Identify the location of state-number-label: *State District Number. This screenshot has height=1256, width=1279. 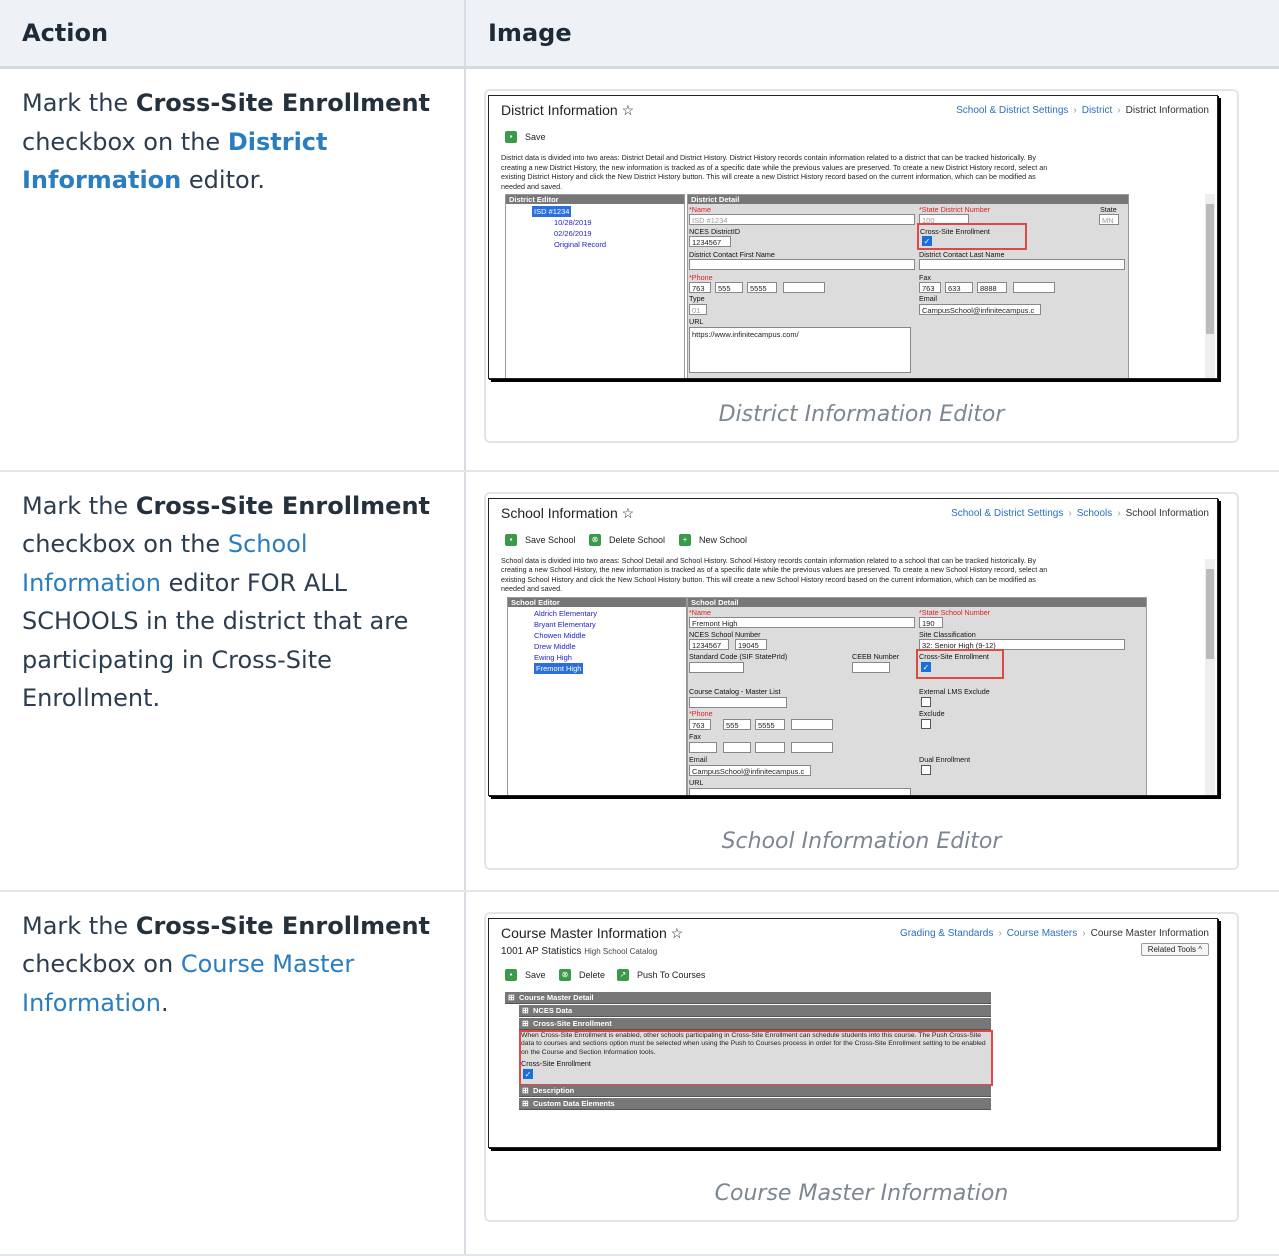
(955, 209).